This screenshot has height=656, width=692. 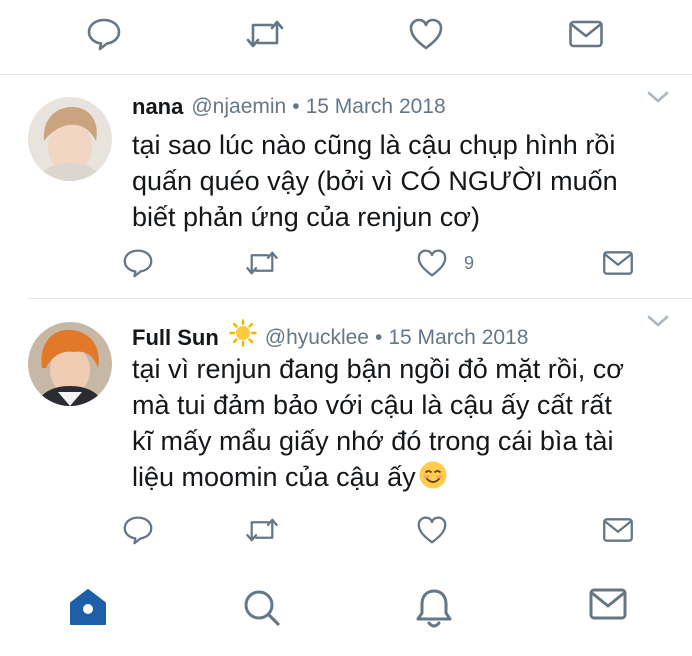 I want to click on tweet-text-line: biết phản ứng của renjun cơ), so click(x=306, y=217).